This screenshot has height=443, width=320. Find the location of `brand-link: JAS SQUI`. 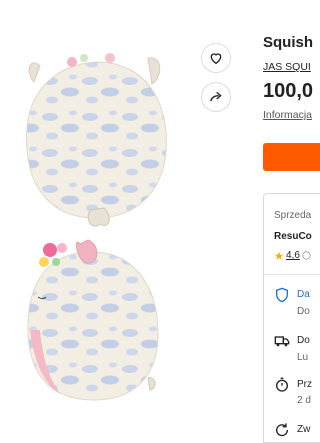

brand-link: JAS SQUI is located at coordinates (287, 67).